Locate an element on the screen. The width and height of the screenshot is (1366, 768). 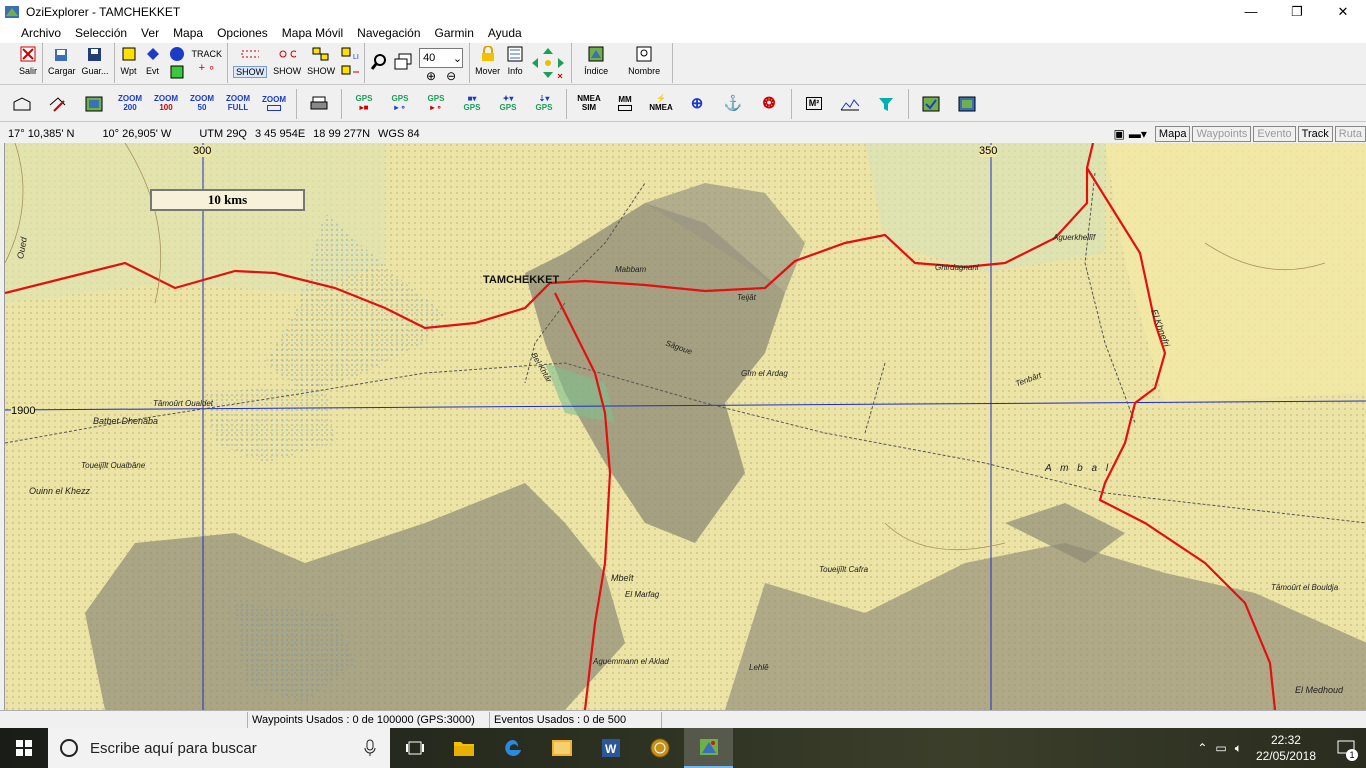
file-explorer-button is located at coordinates (463, 748).